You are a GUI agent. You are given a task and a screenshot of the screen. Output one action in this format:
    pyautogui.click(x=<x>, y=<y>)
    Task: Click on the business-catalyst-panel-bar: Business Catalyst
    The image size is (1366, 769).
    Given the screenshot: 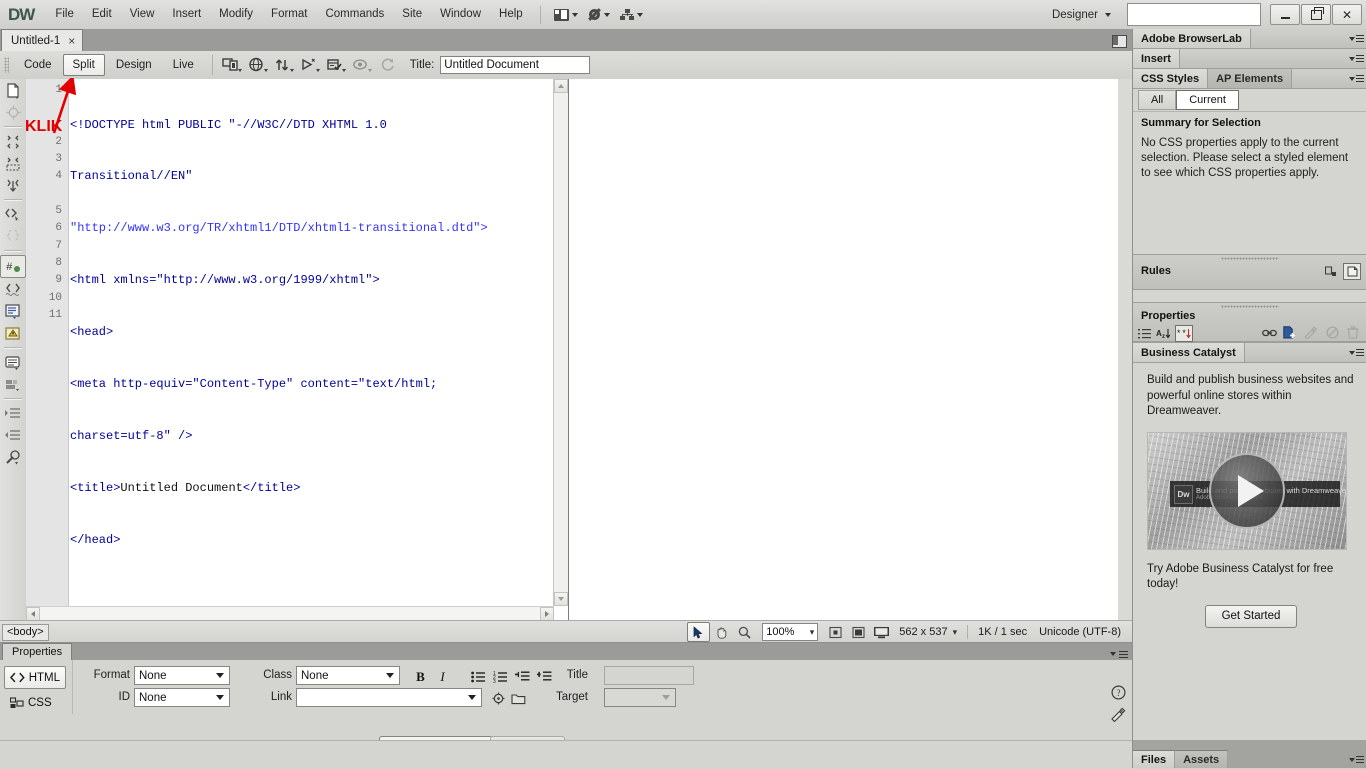 What is the action you would take?
    pyautogui.click(x=1249, y=352)
    